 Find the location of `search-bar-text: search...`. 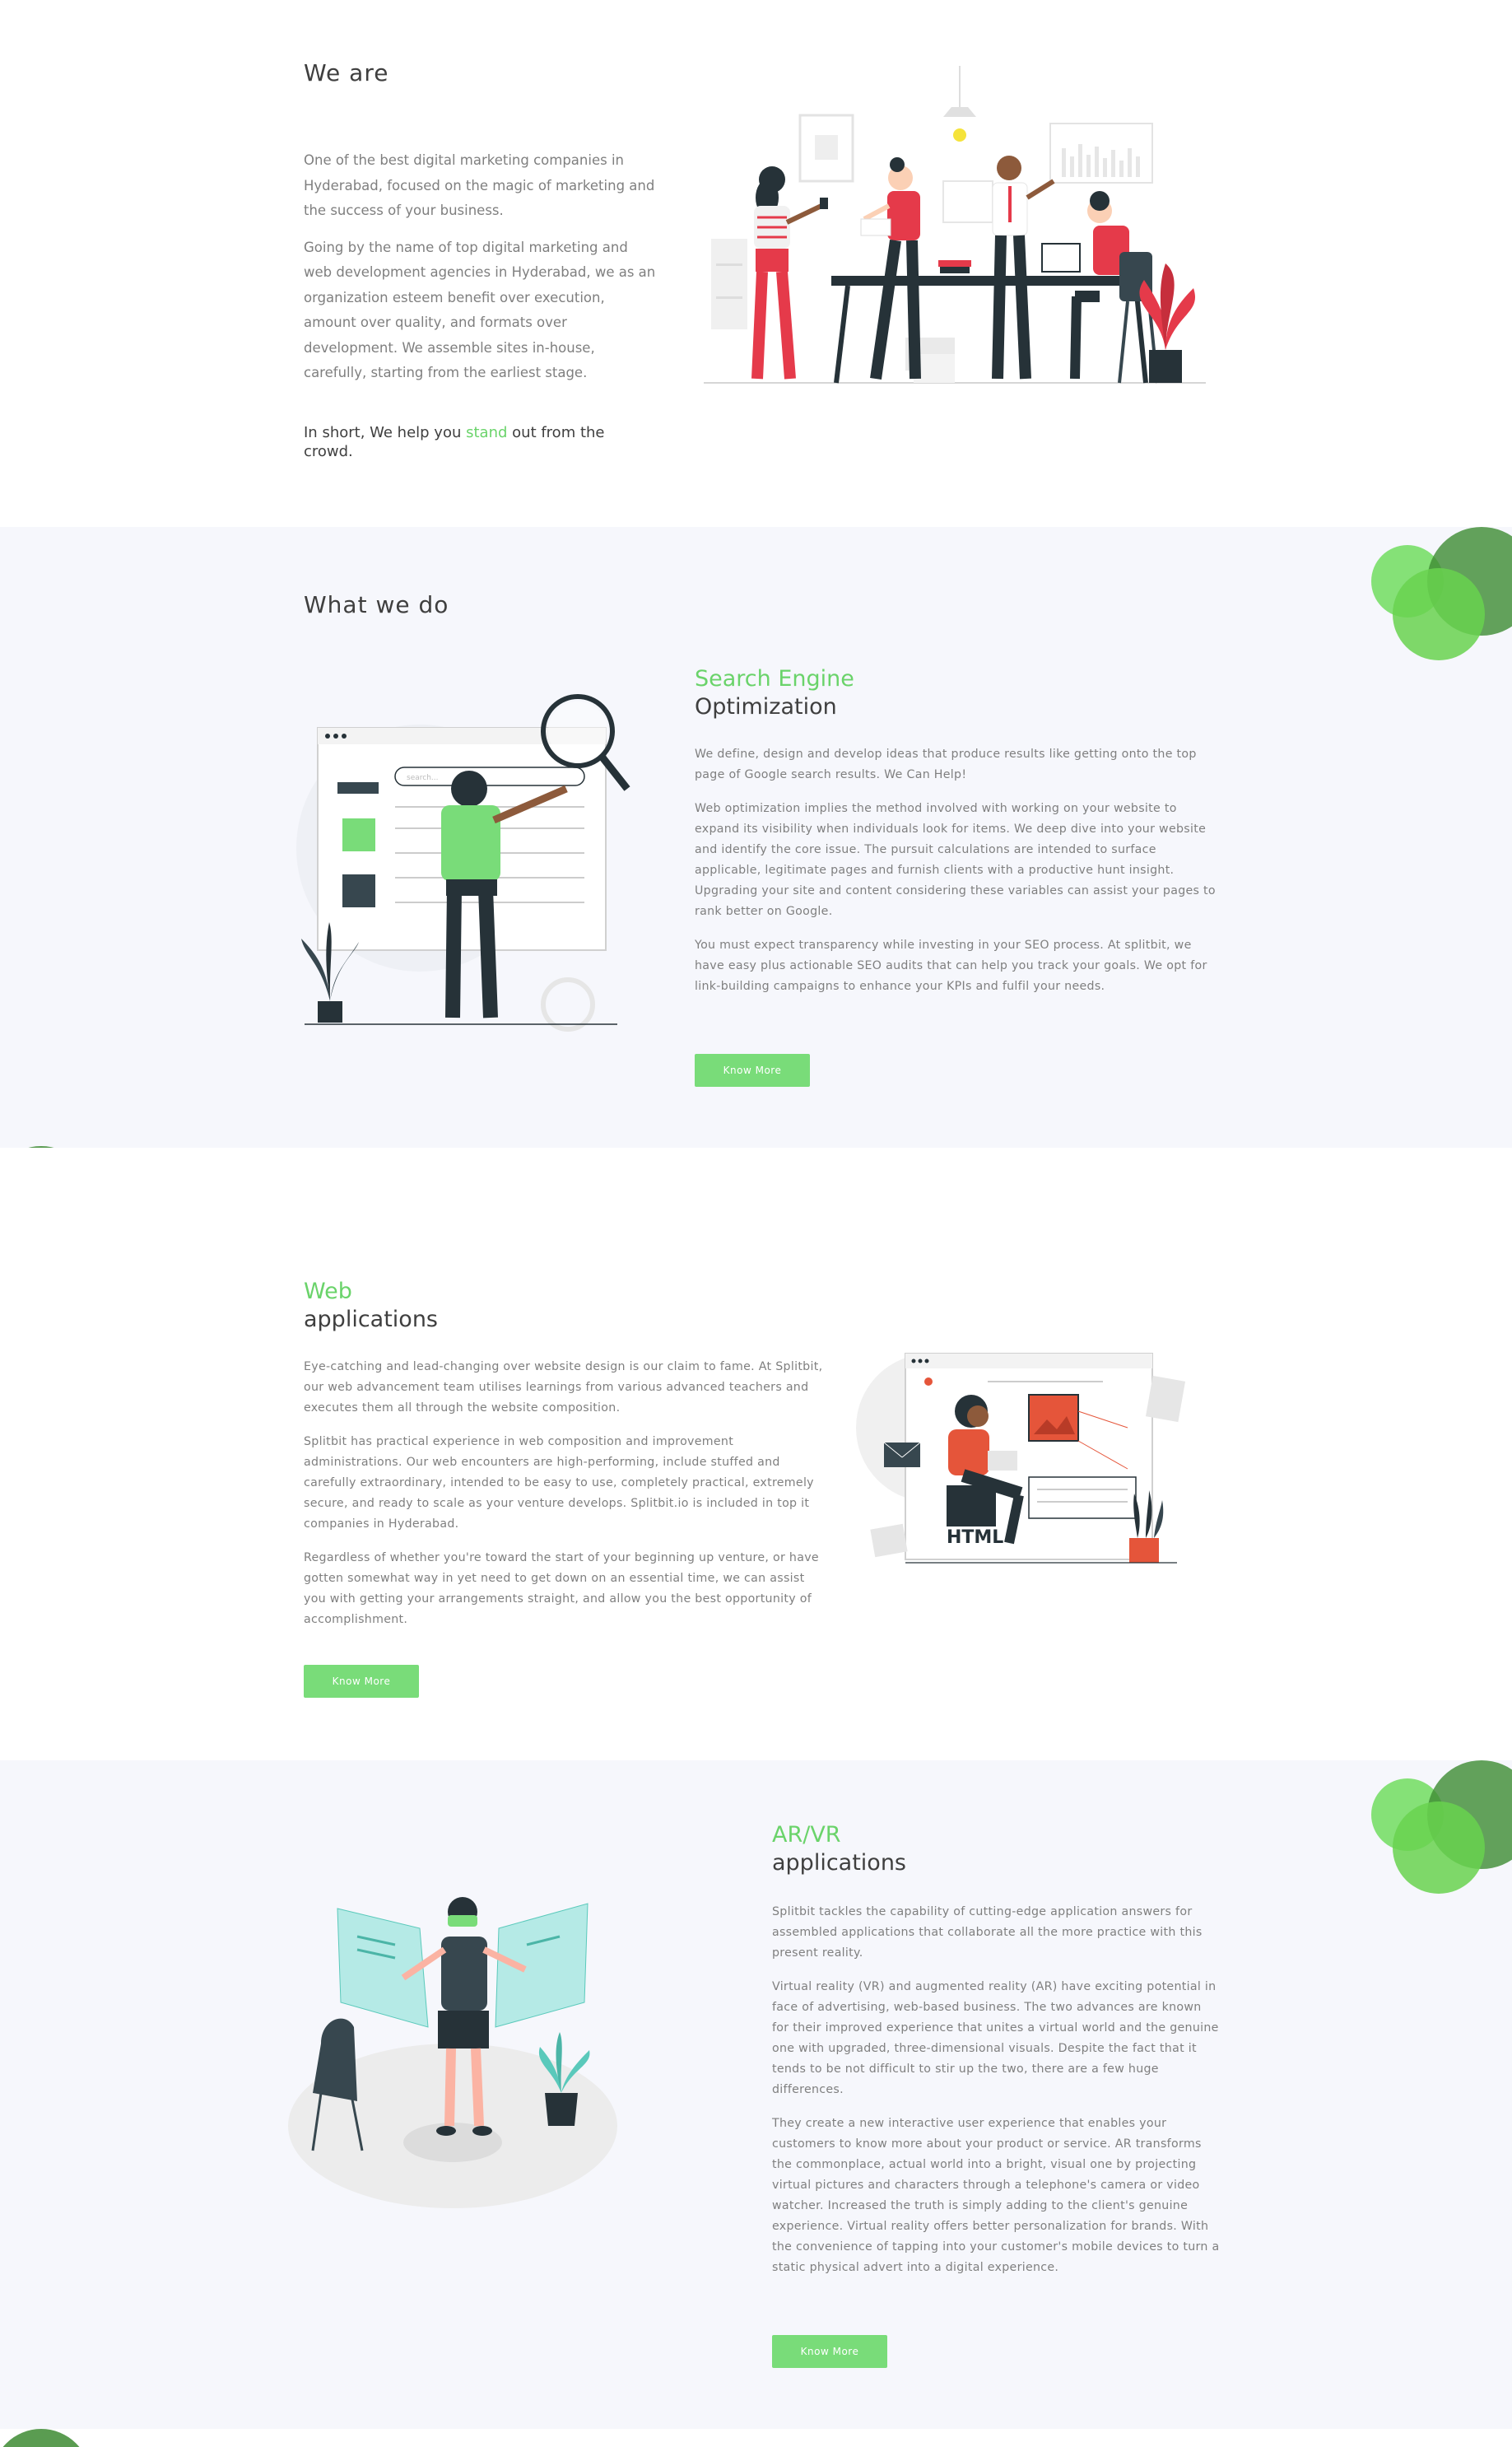

search-bar-text: search... is located at coordinates (423, 778).